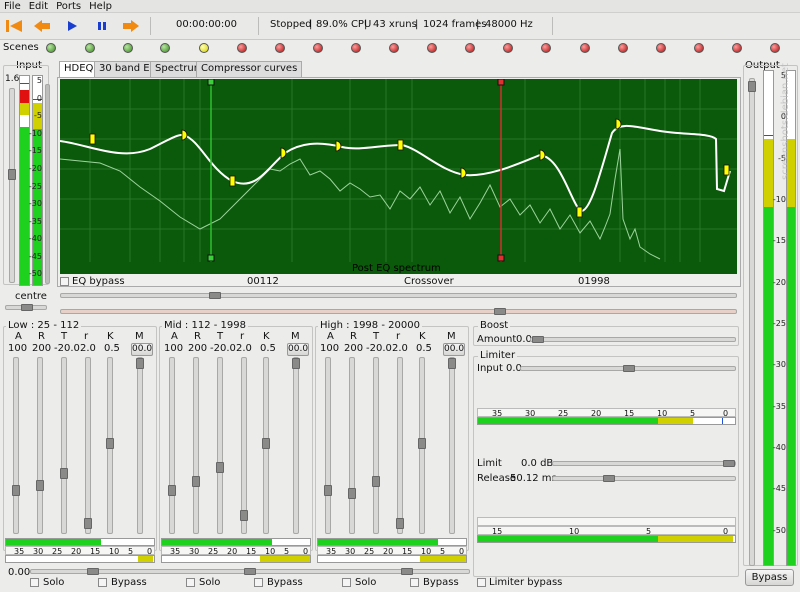 The height and width of the screenshot is (592, 800). Describe the element at coordinates (242, 48) in the screenshot. I see `scene-6-button` at that location.